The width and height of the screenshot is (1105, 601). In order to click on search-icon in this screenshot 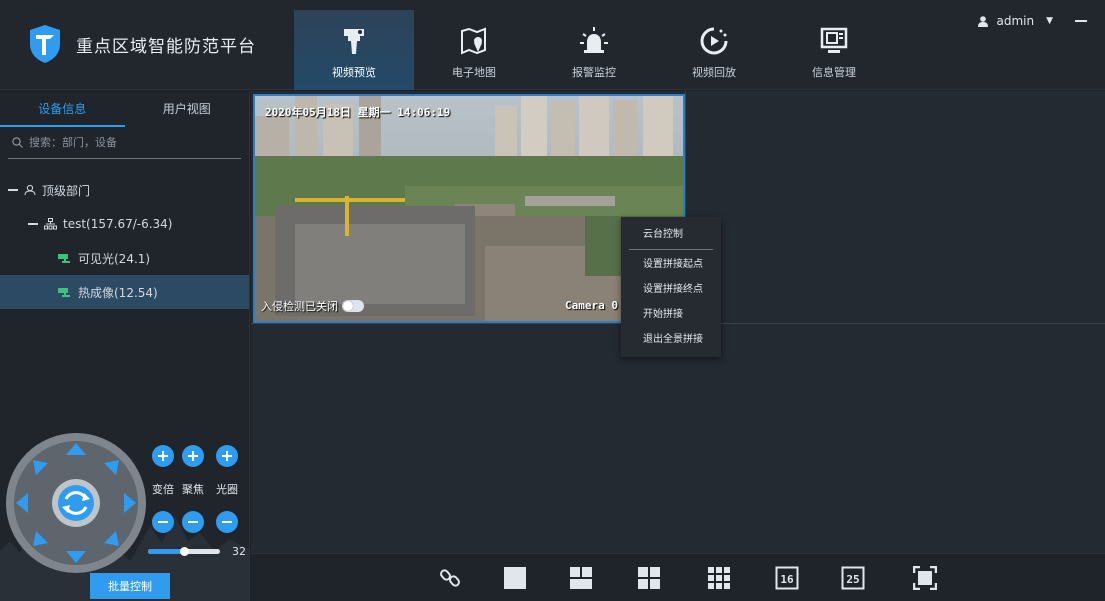, I will do `click(17, 142)`.